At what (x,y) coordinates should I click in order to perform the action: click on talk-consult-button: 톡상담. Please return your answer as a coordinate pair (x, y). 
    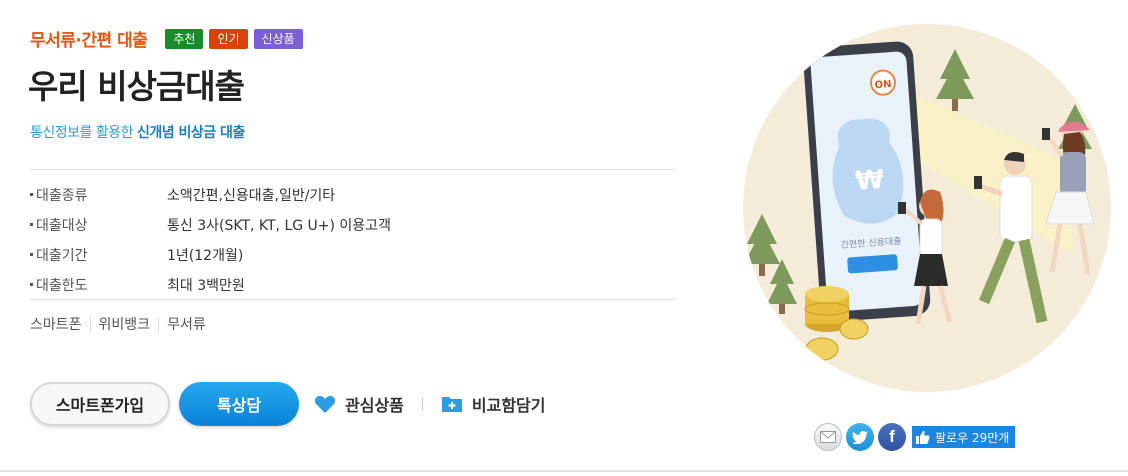
    Looking at the image, I should click on (239, 404).